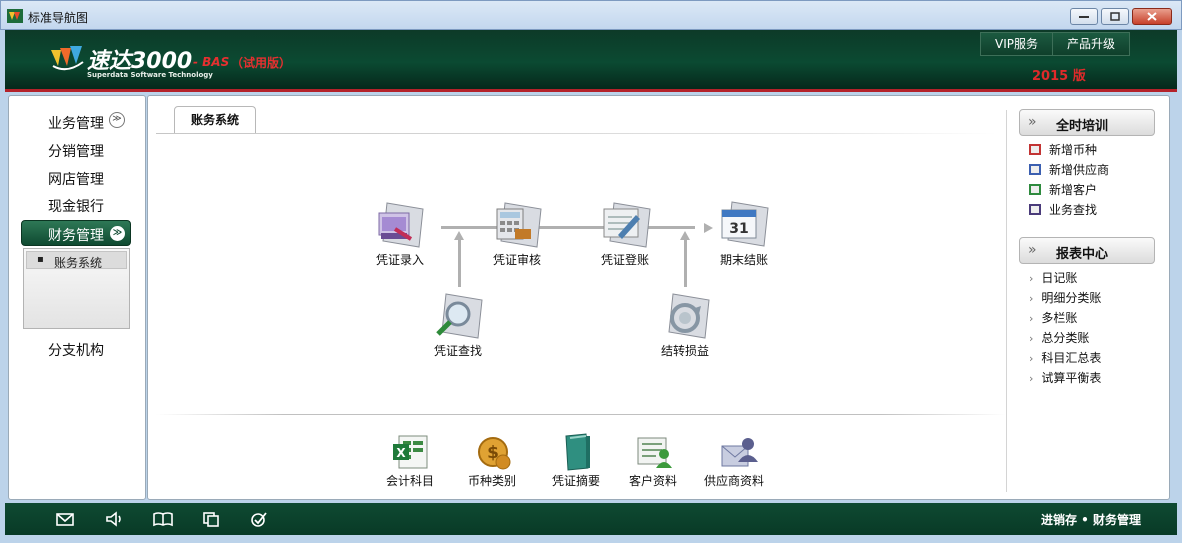 This screenshot has height=543, width=1182. Describe the element at coordinates (1059, 318) in the screenshot. I see `report-item-label: 多栏账` at that location.